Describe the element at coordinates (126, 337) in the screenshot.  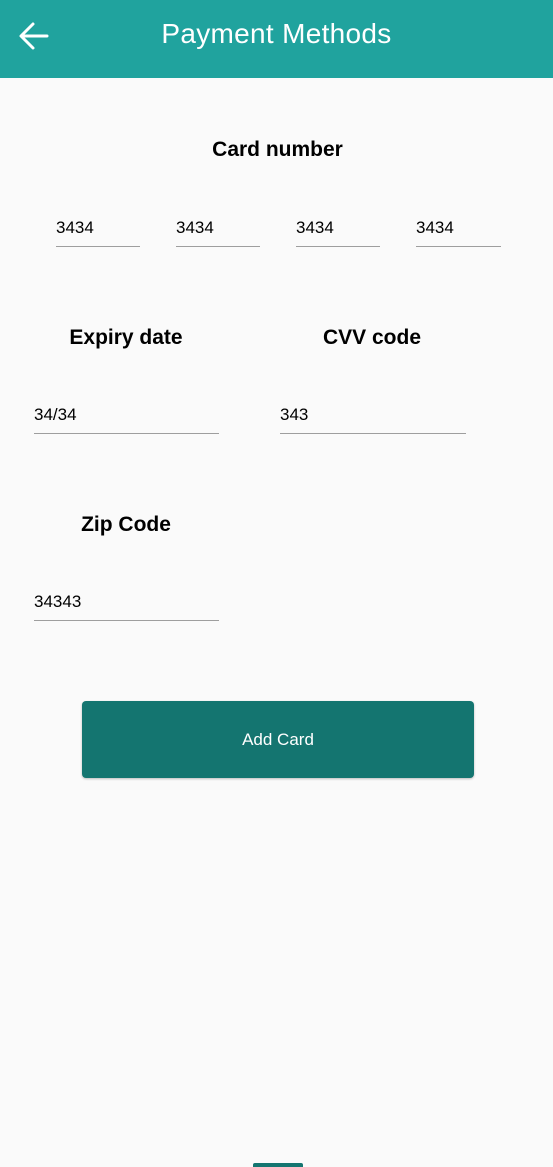
I see `expiry-date-label: Expiry date` at that location.